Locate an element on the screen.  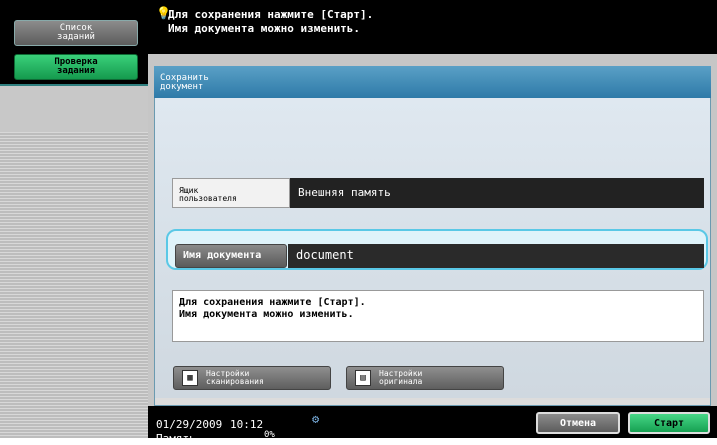
document-name-button: Имя документа is located at coordinates (231, 256).